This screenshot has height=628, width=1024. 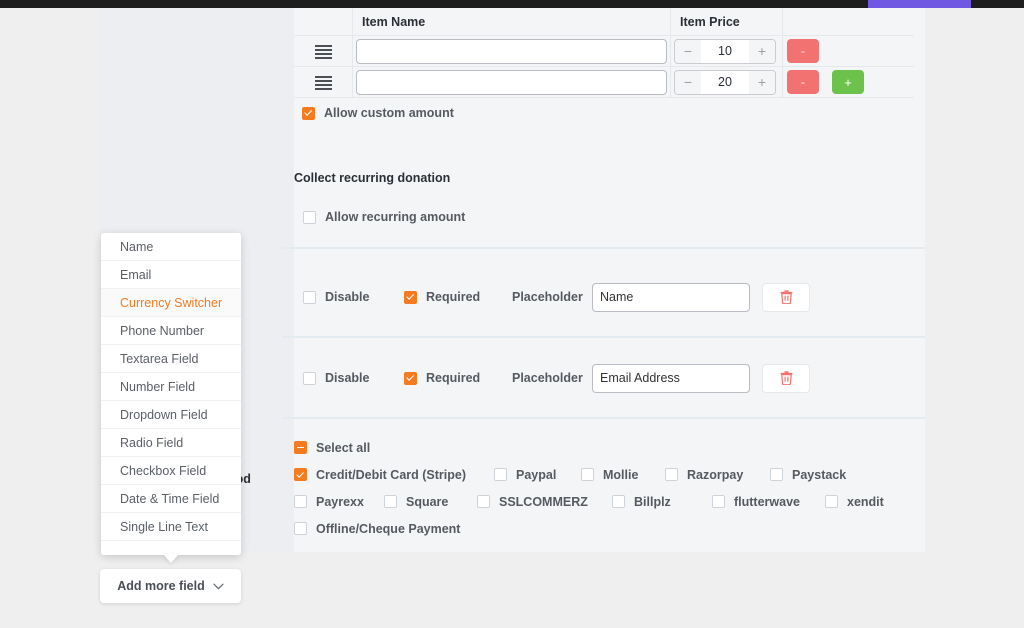 I want to click on payment-label-xendit: xendit, so click(x=865, y=501).